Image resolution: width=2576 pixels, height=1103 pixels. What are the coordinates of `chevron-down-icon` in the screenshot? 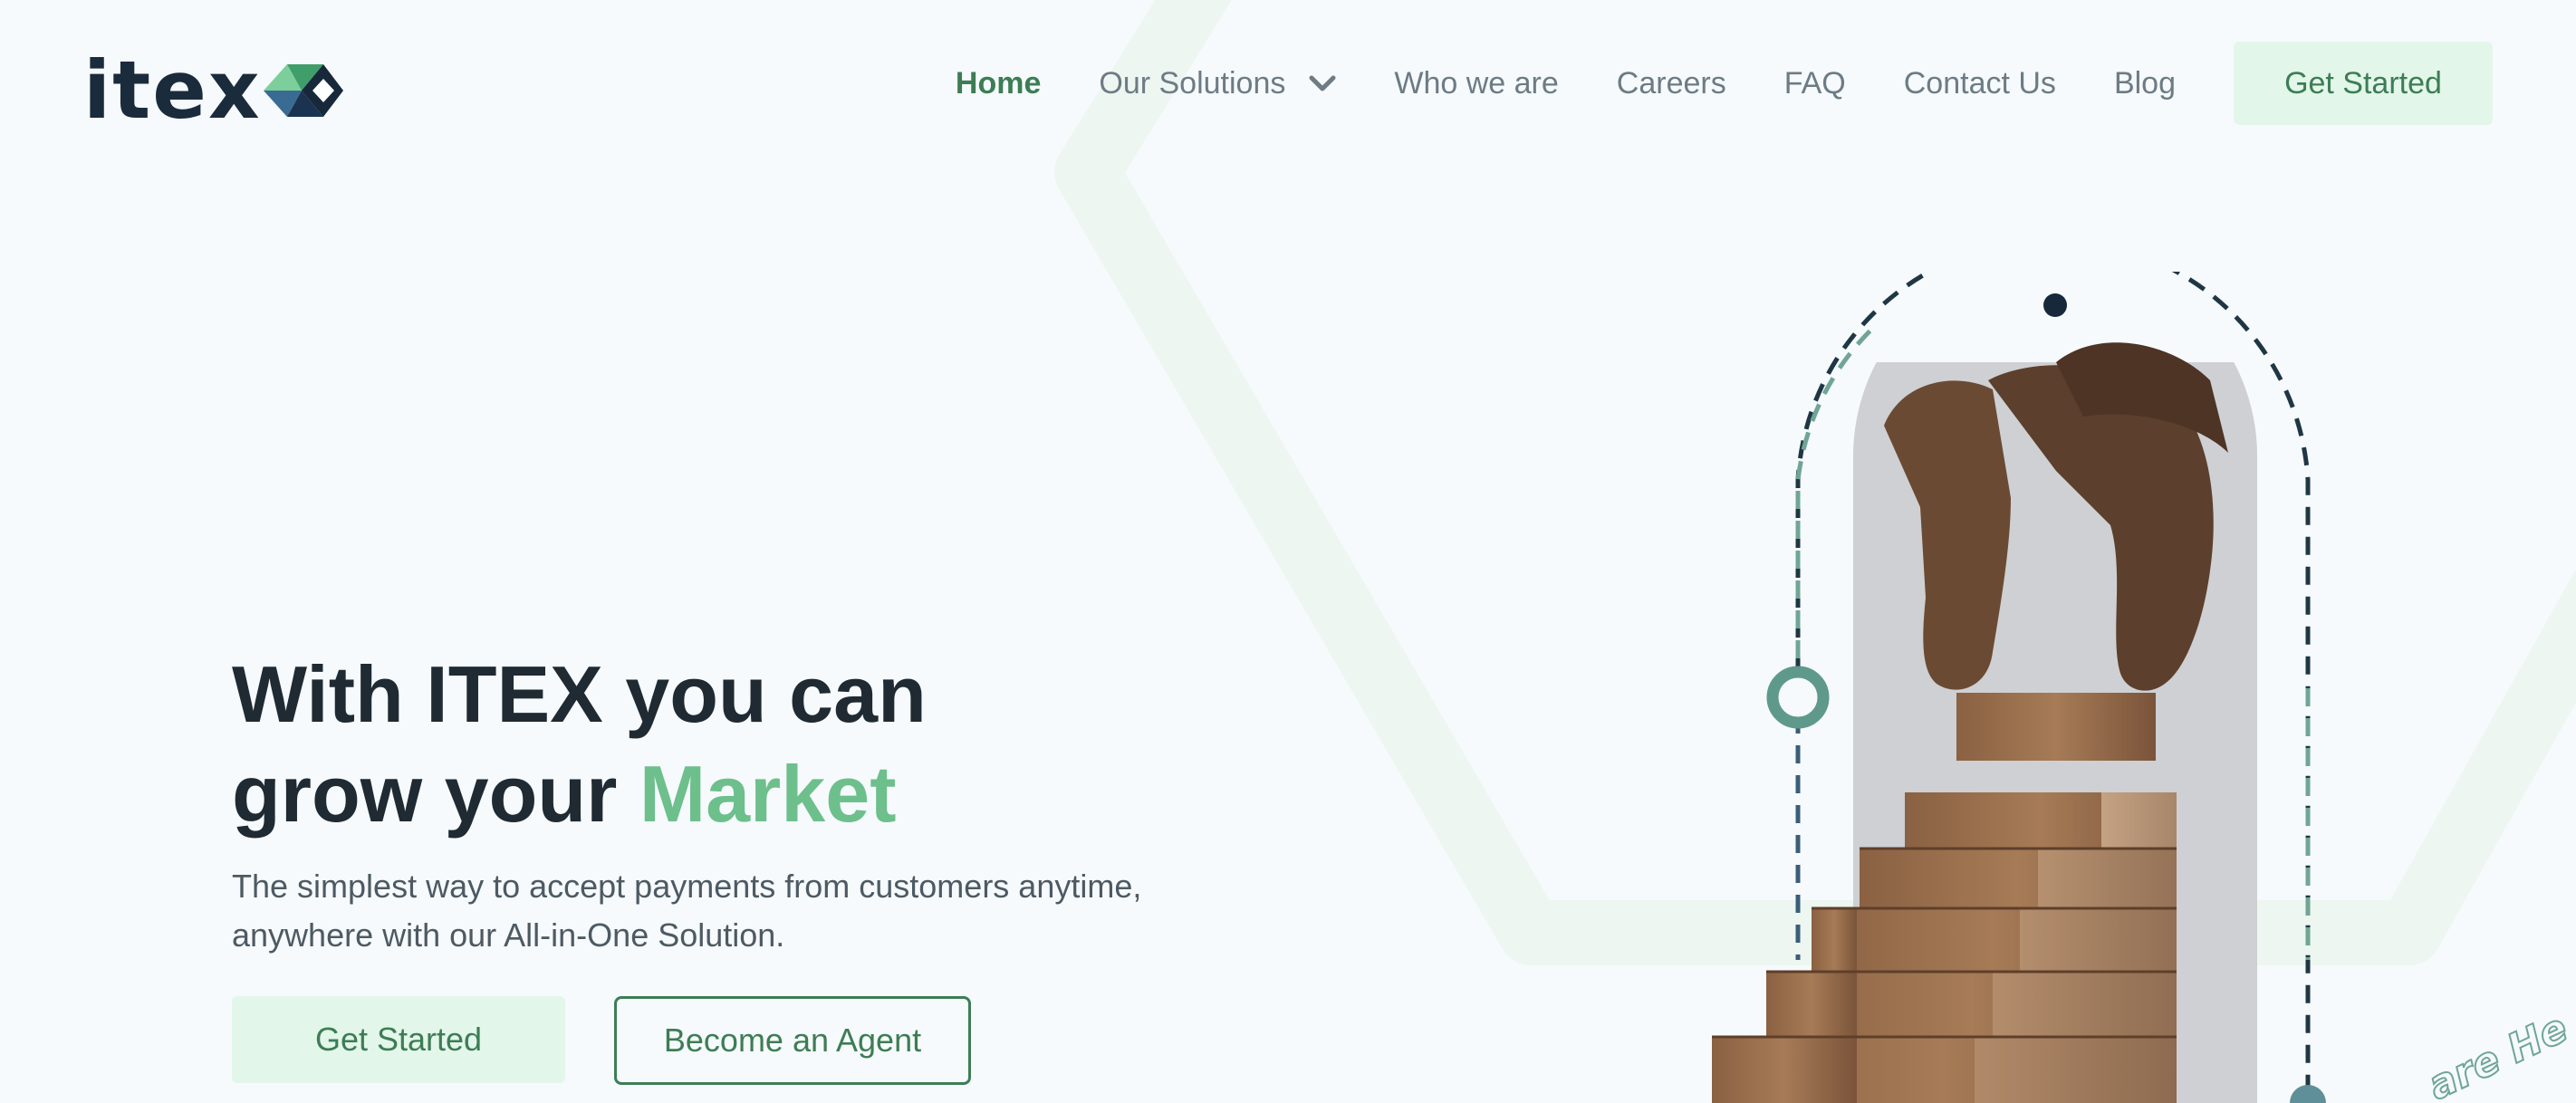 It's located at (1322, 83).